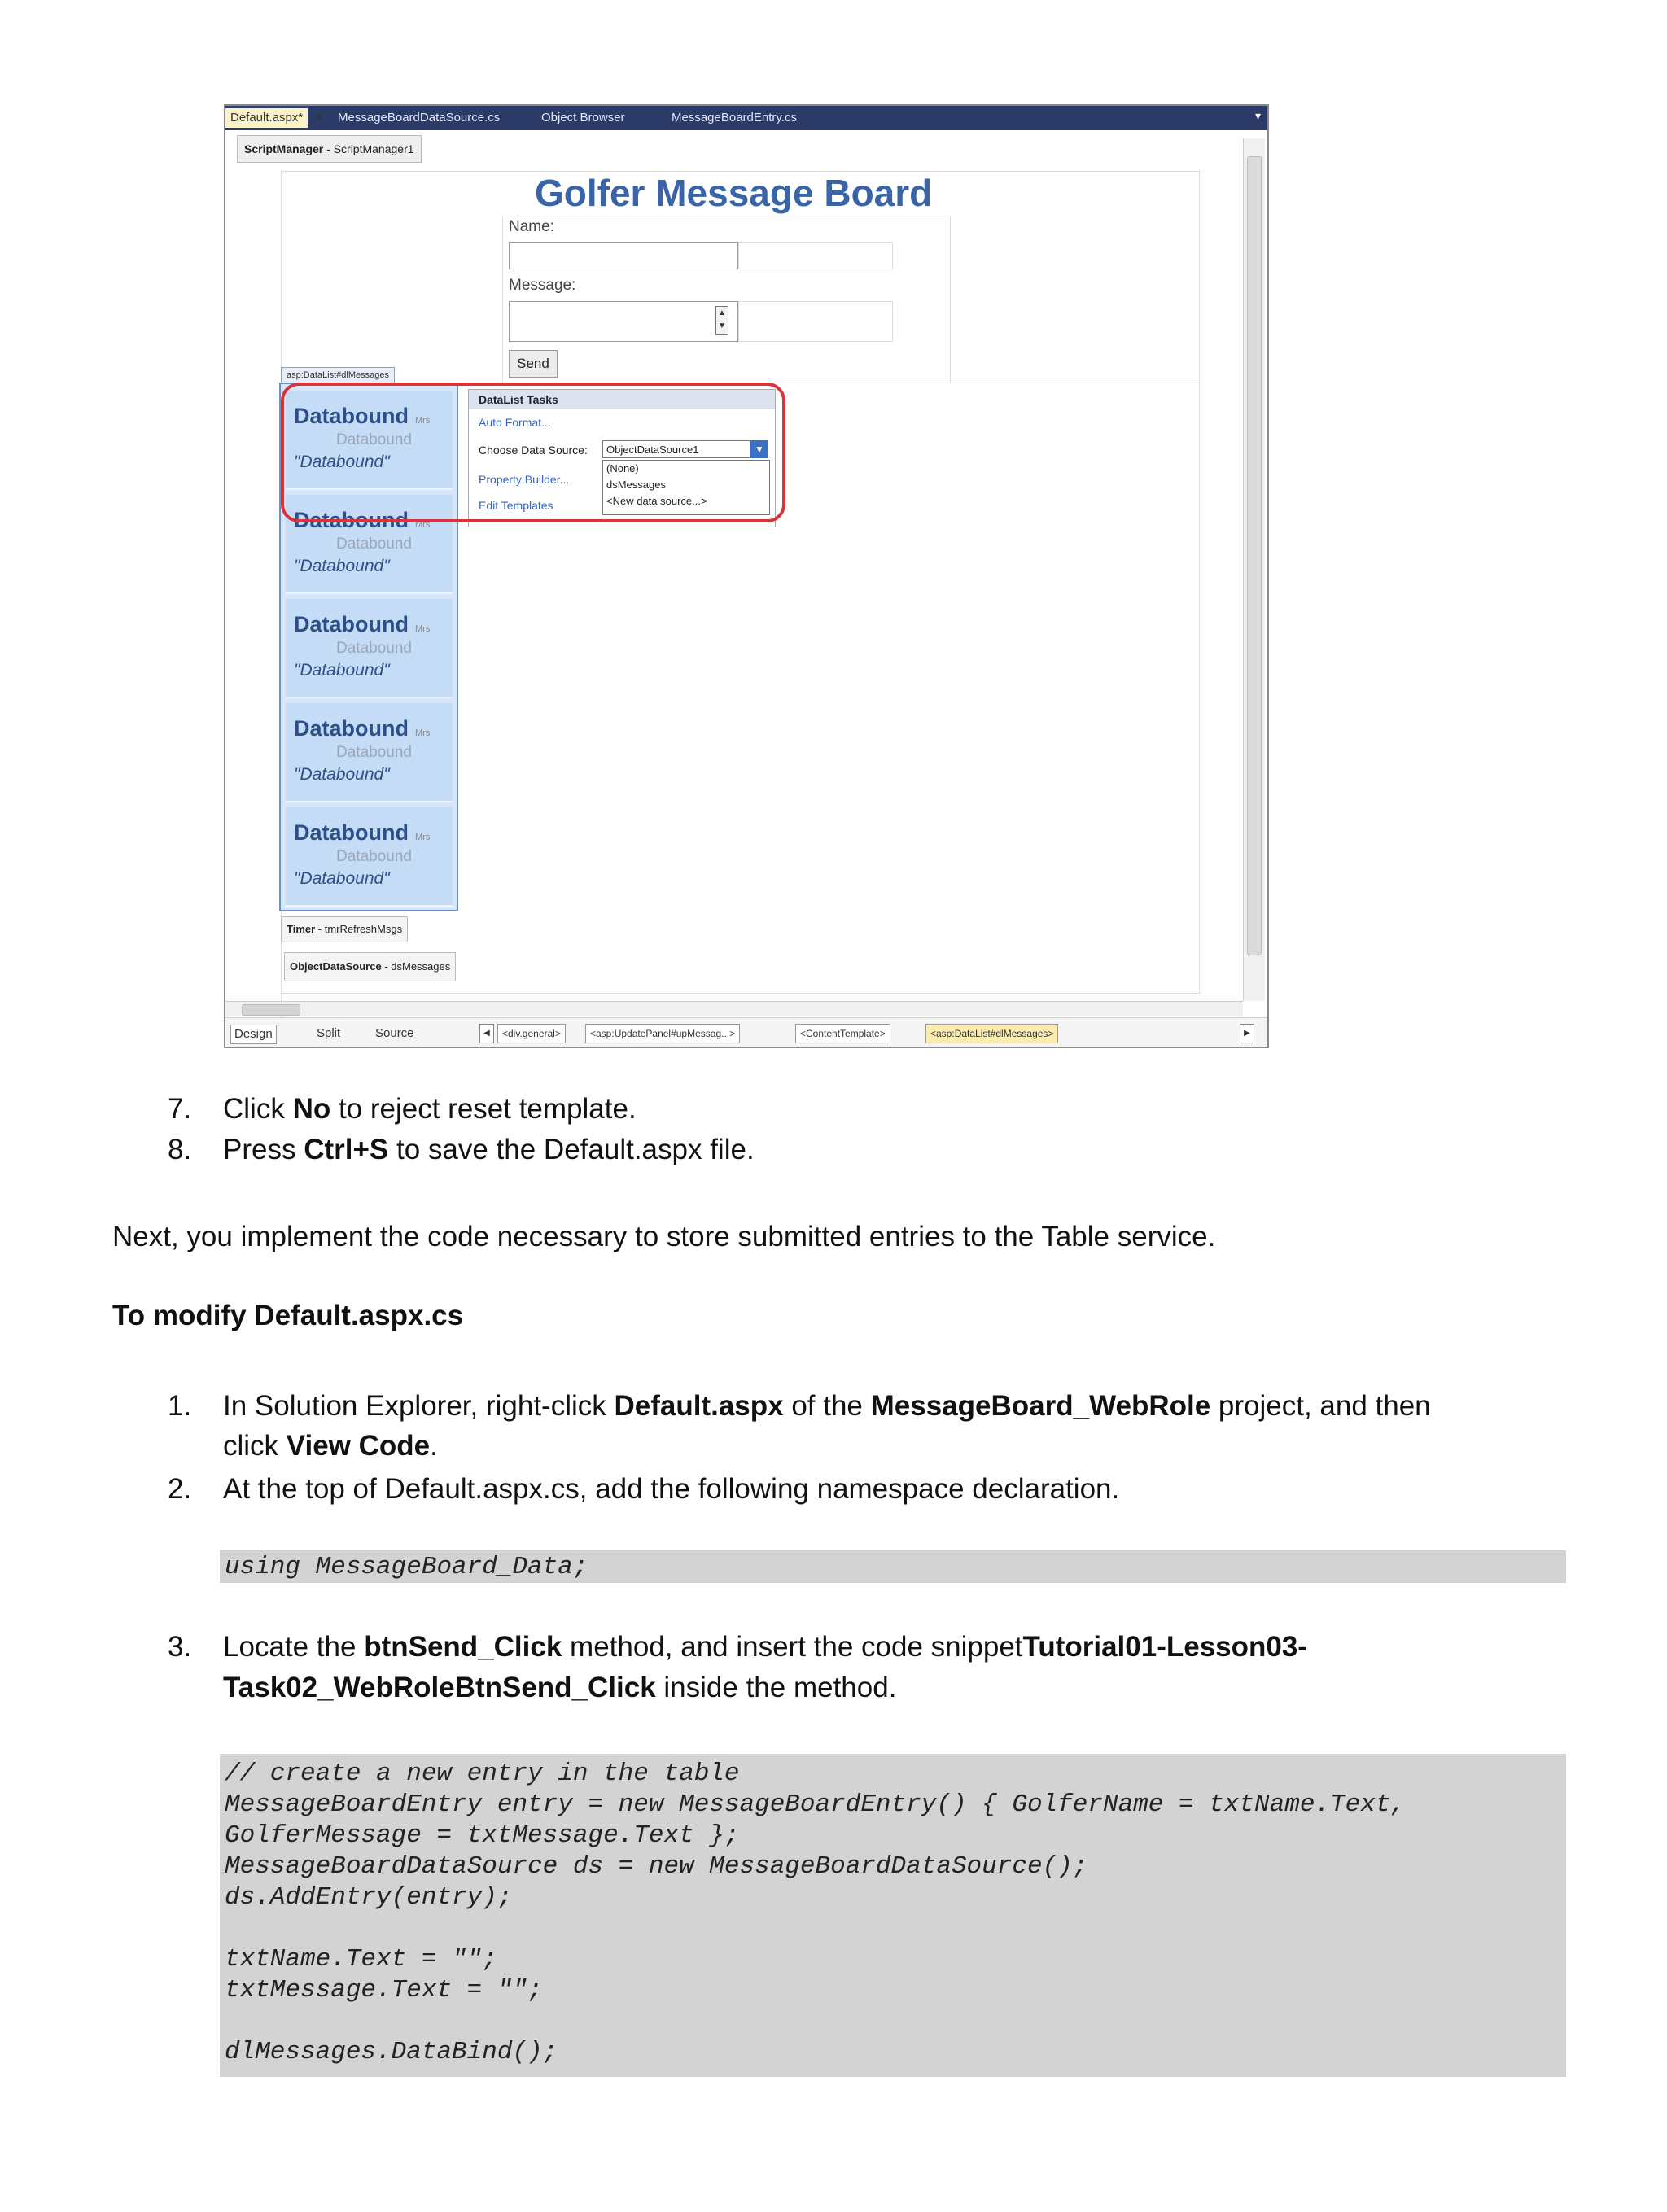 The height and width of the screenshot is (2212, 1667). I want to click on highlight-callout, so click(533, 452).